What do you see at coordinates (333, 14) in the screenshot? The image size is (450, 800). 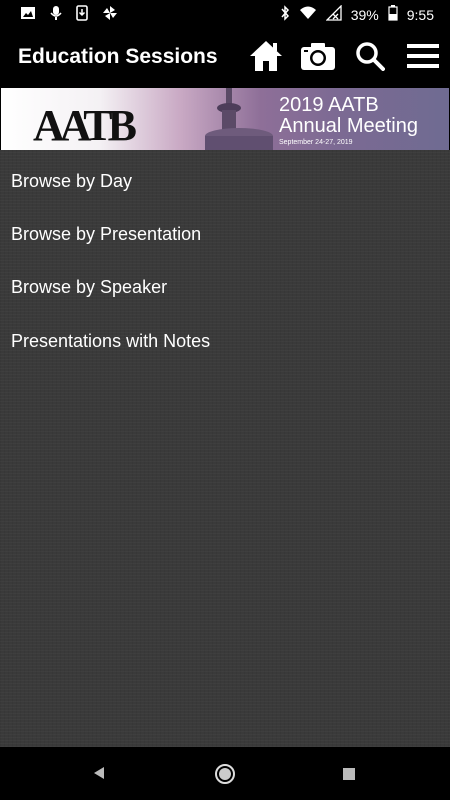 I see `no-signal-icon` at bounding box center [333, 14].